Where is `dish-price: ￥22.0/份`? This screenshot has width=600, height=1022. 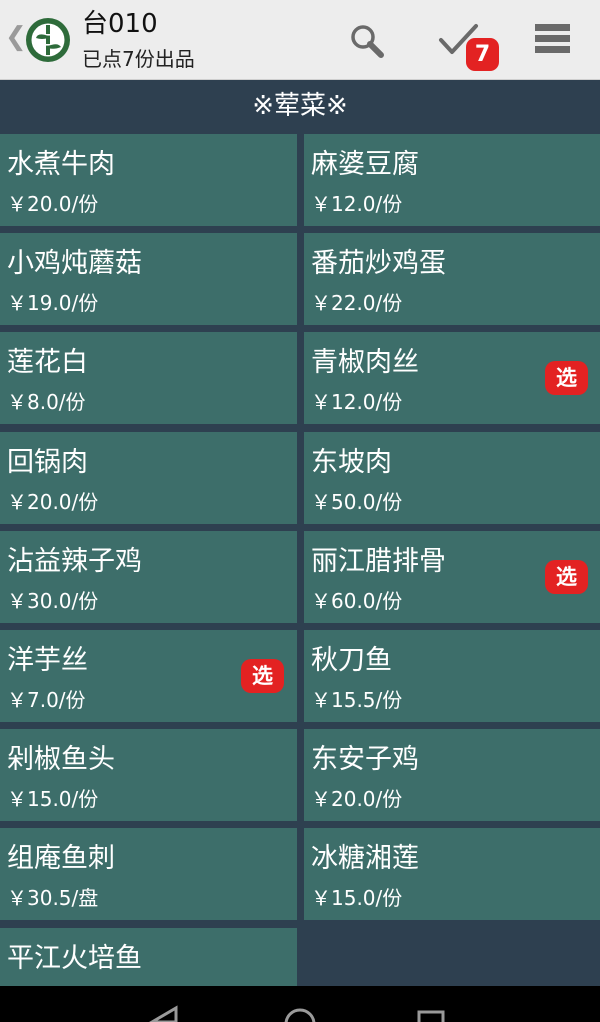 dish-price: ￥22.0/份 is located at coordinates (357, 303).